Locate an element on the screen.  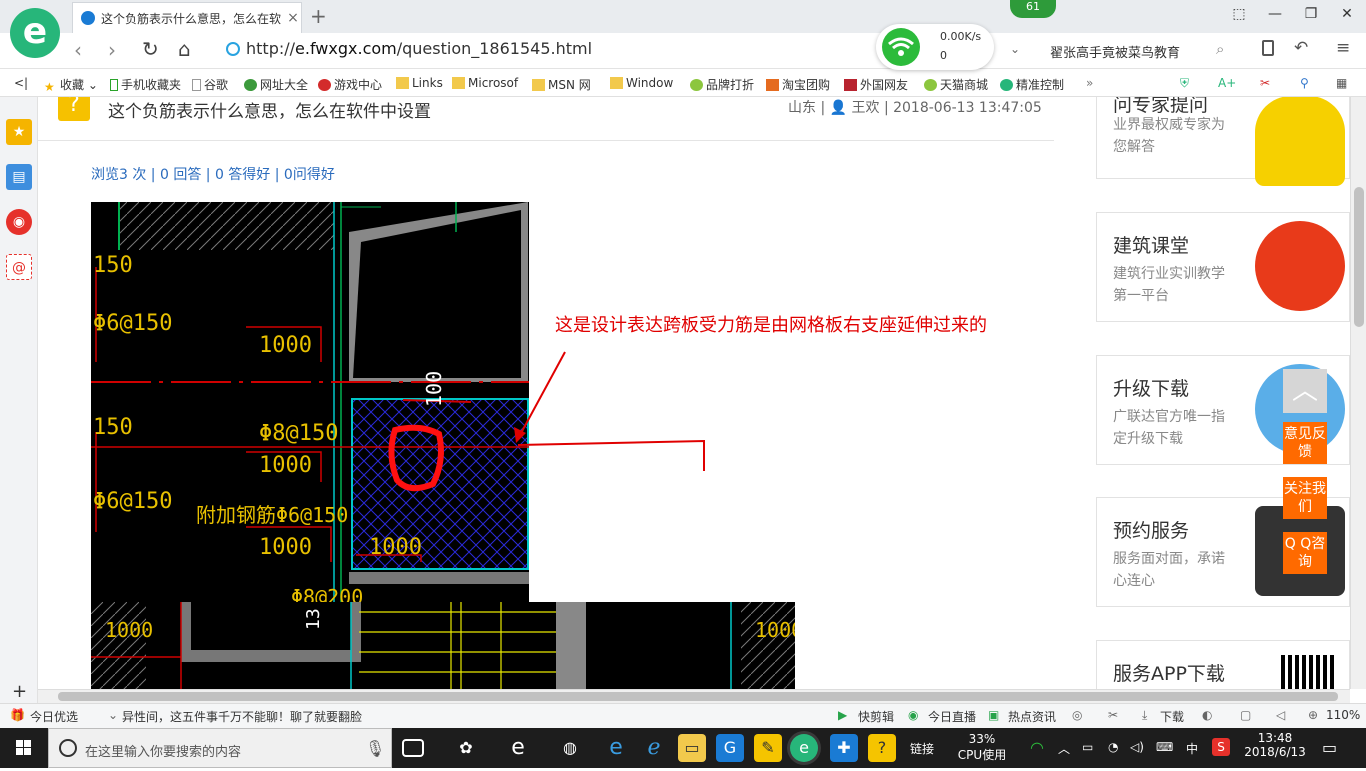
horizontal-scrollbar is located at coordinates (694, 696).